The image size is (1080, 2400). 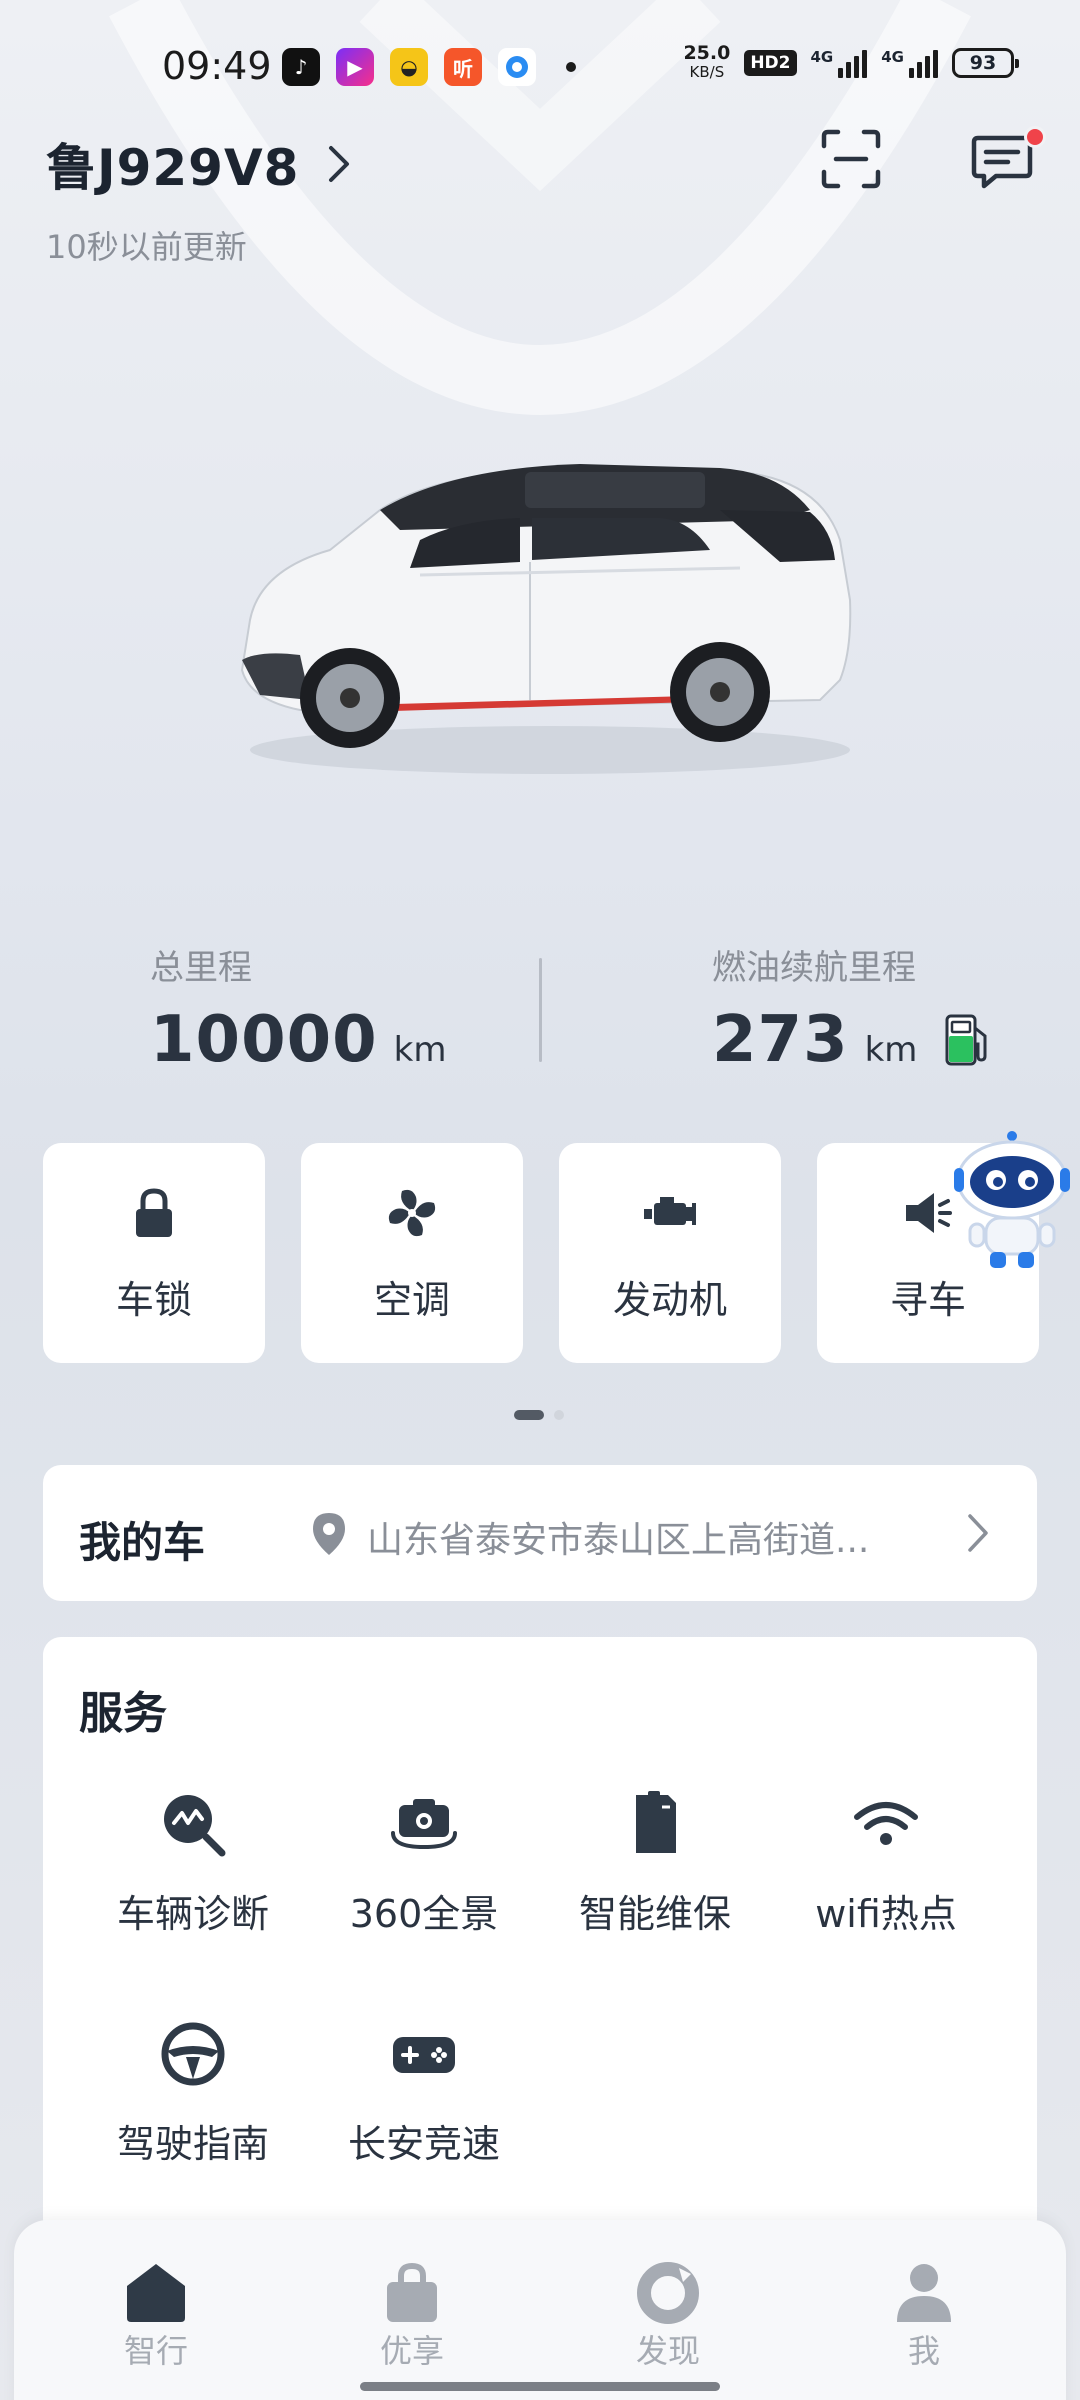 What do you see at coordinates (886, 1914) in the screenshot?
I see `service-label: wifi热点` at bounding box center [886, 1914].